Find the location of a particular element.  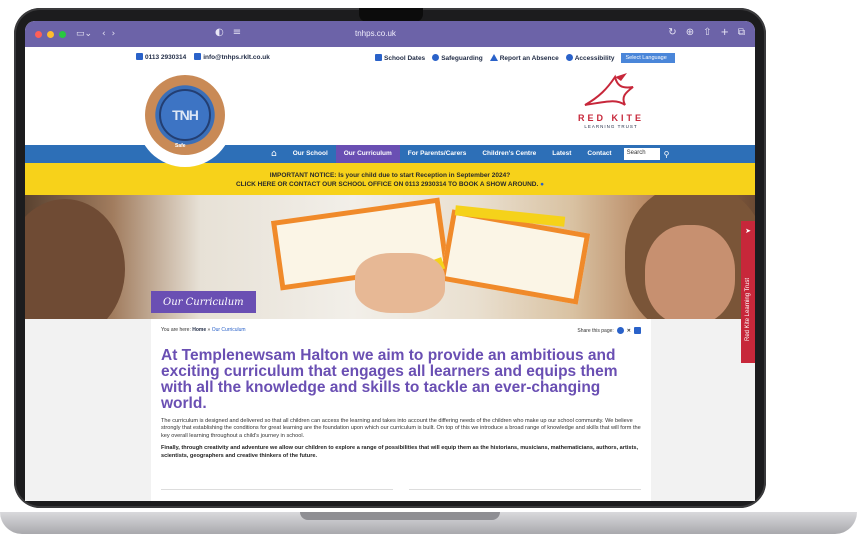

logo-initials: TNH is located at coordinates (185, 115).